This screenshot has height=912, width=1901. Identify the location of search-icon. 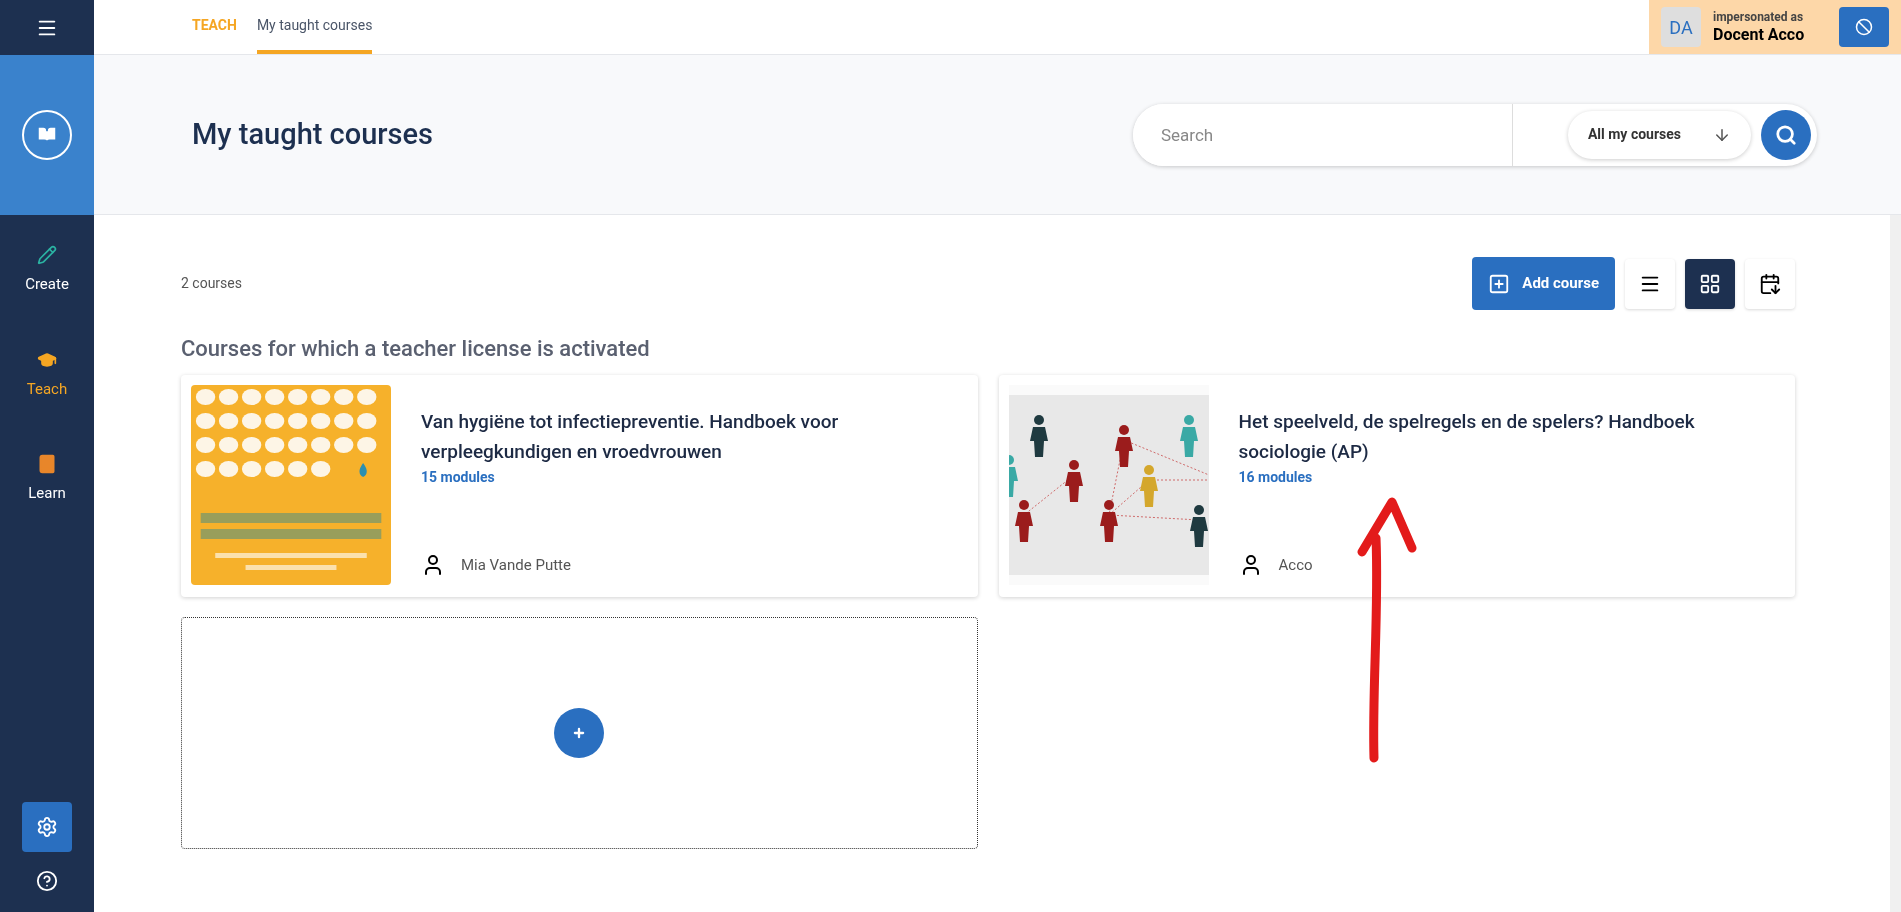
(1786, 134).